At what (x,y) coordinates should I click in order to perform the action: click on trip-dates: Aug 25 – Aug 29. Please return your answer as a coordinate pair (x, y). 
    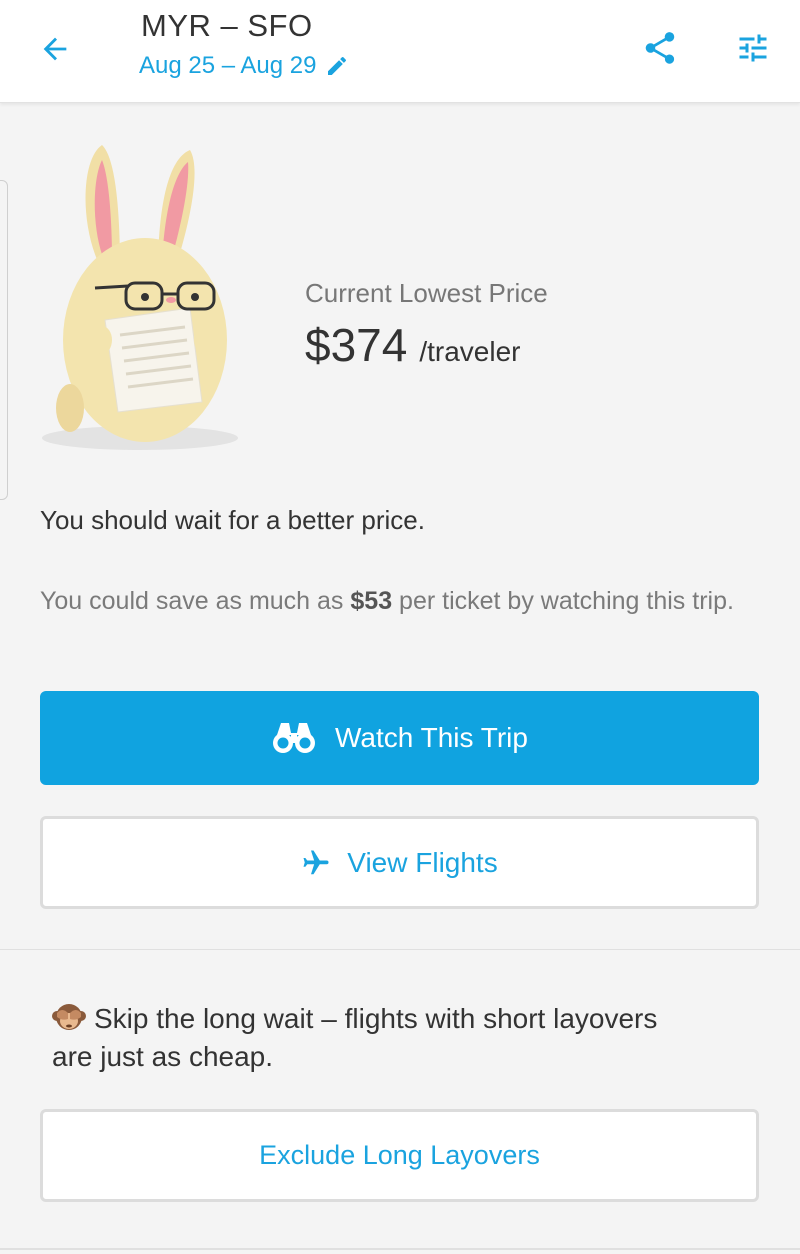
    Looking at the image, I should click on (228, 65).